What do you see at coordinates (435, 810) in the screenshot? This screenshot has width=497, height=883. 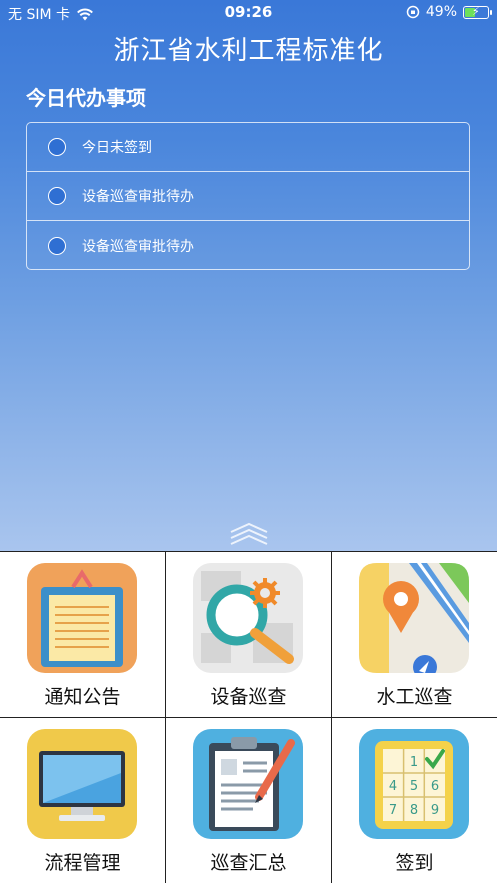 I see `svg-text: 9` at bounding box center [435, 810].